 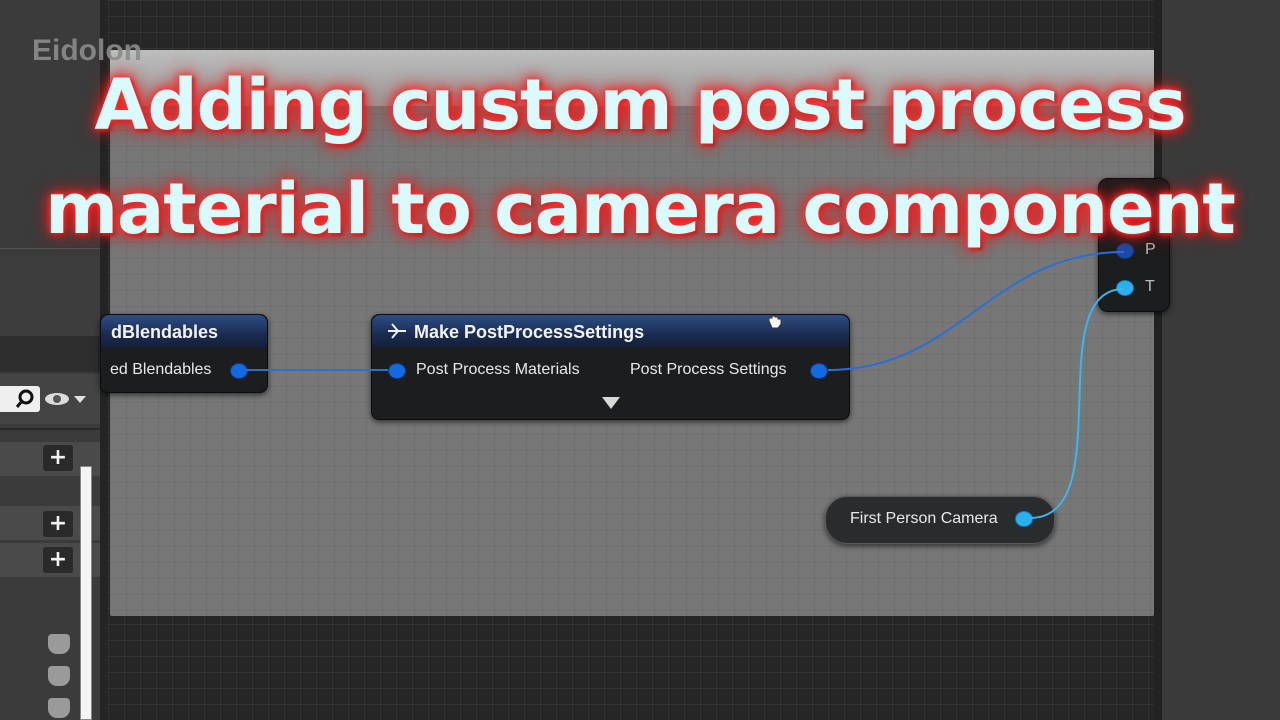 What do you see at coordinates (640, 209) in the screenshot?
I see `overlay-title-line2: material to camera component` at bounding box center [640, 209].